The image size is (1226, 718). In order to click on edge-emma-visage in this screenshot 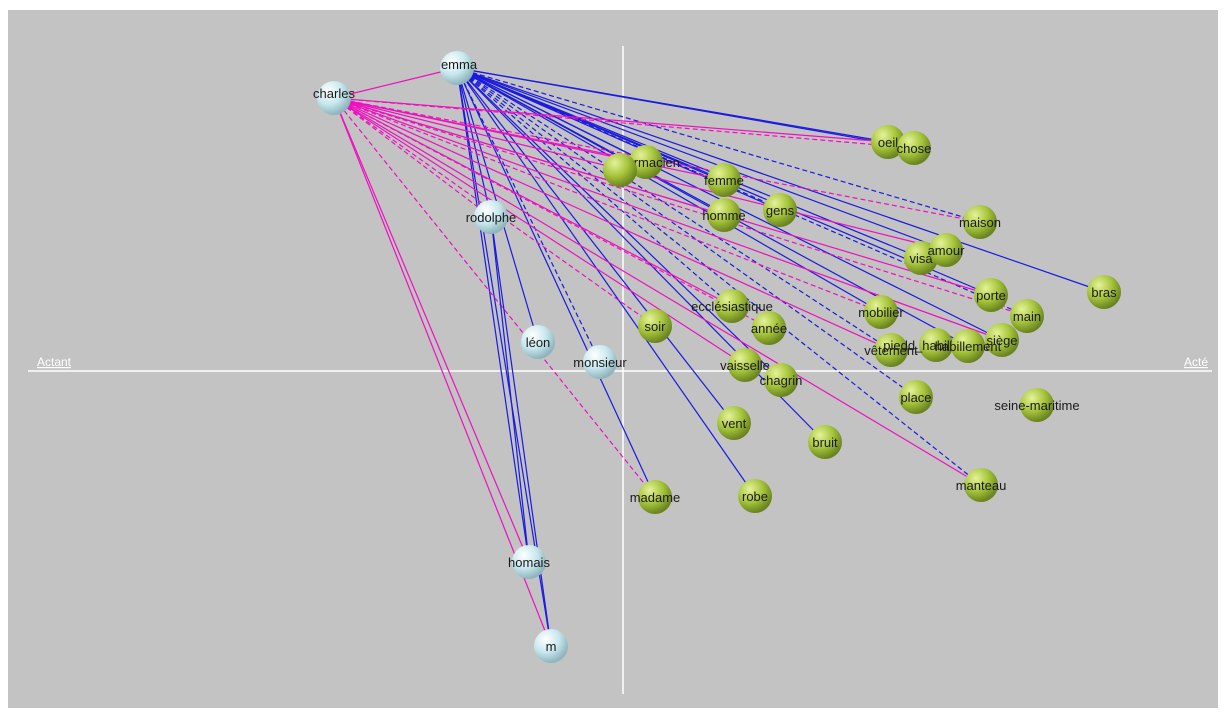, I will do `click(689, 163)`.